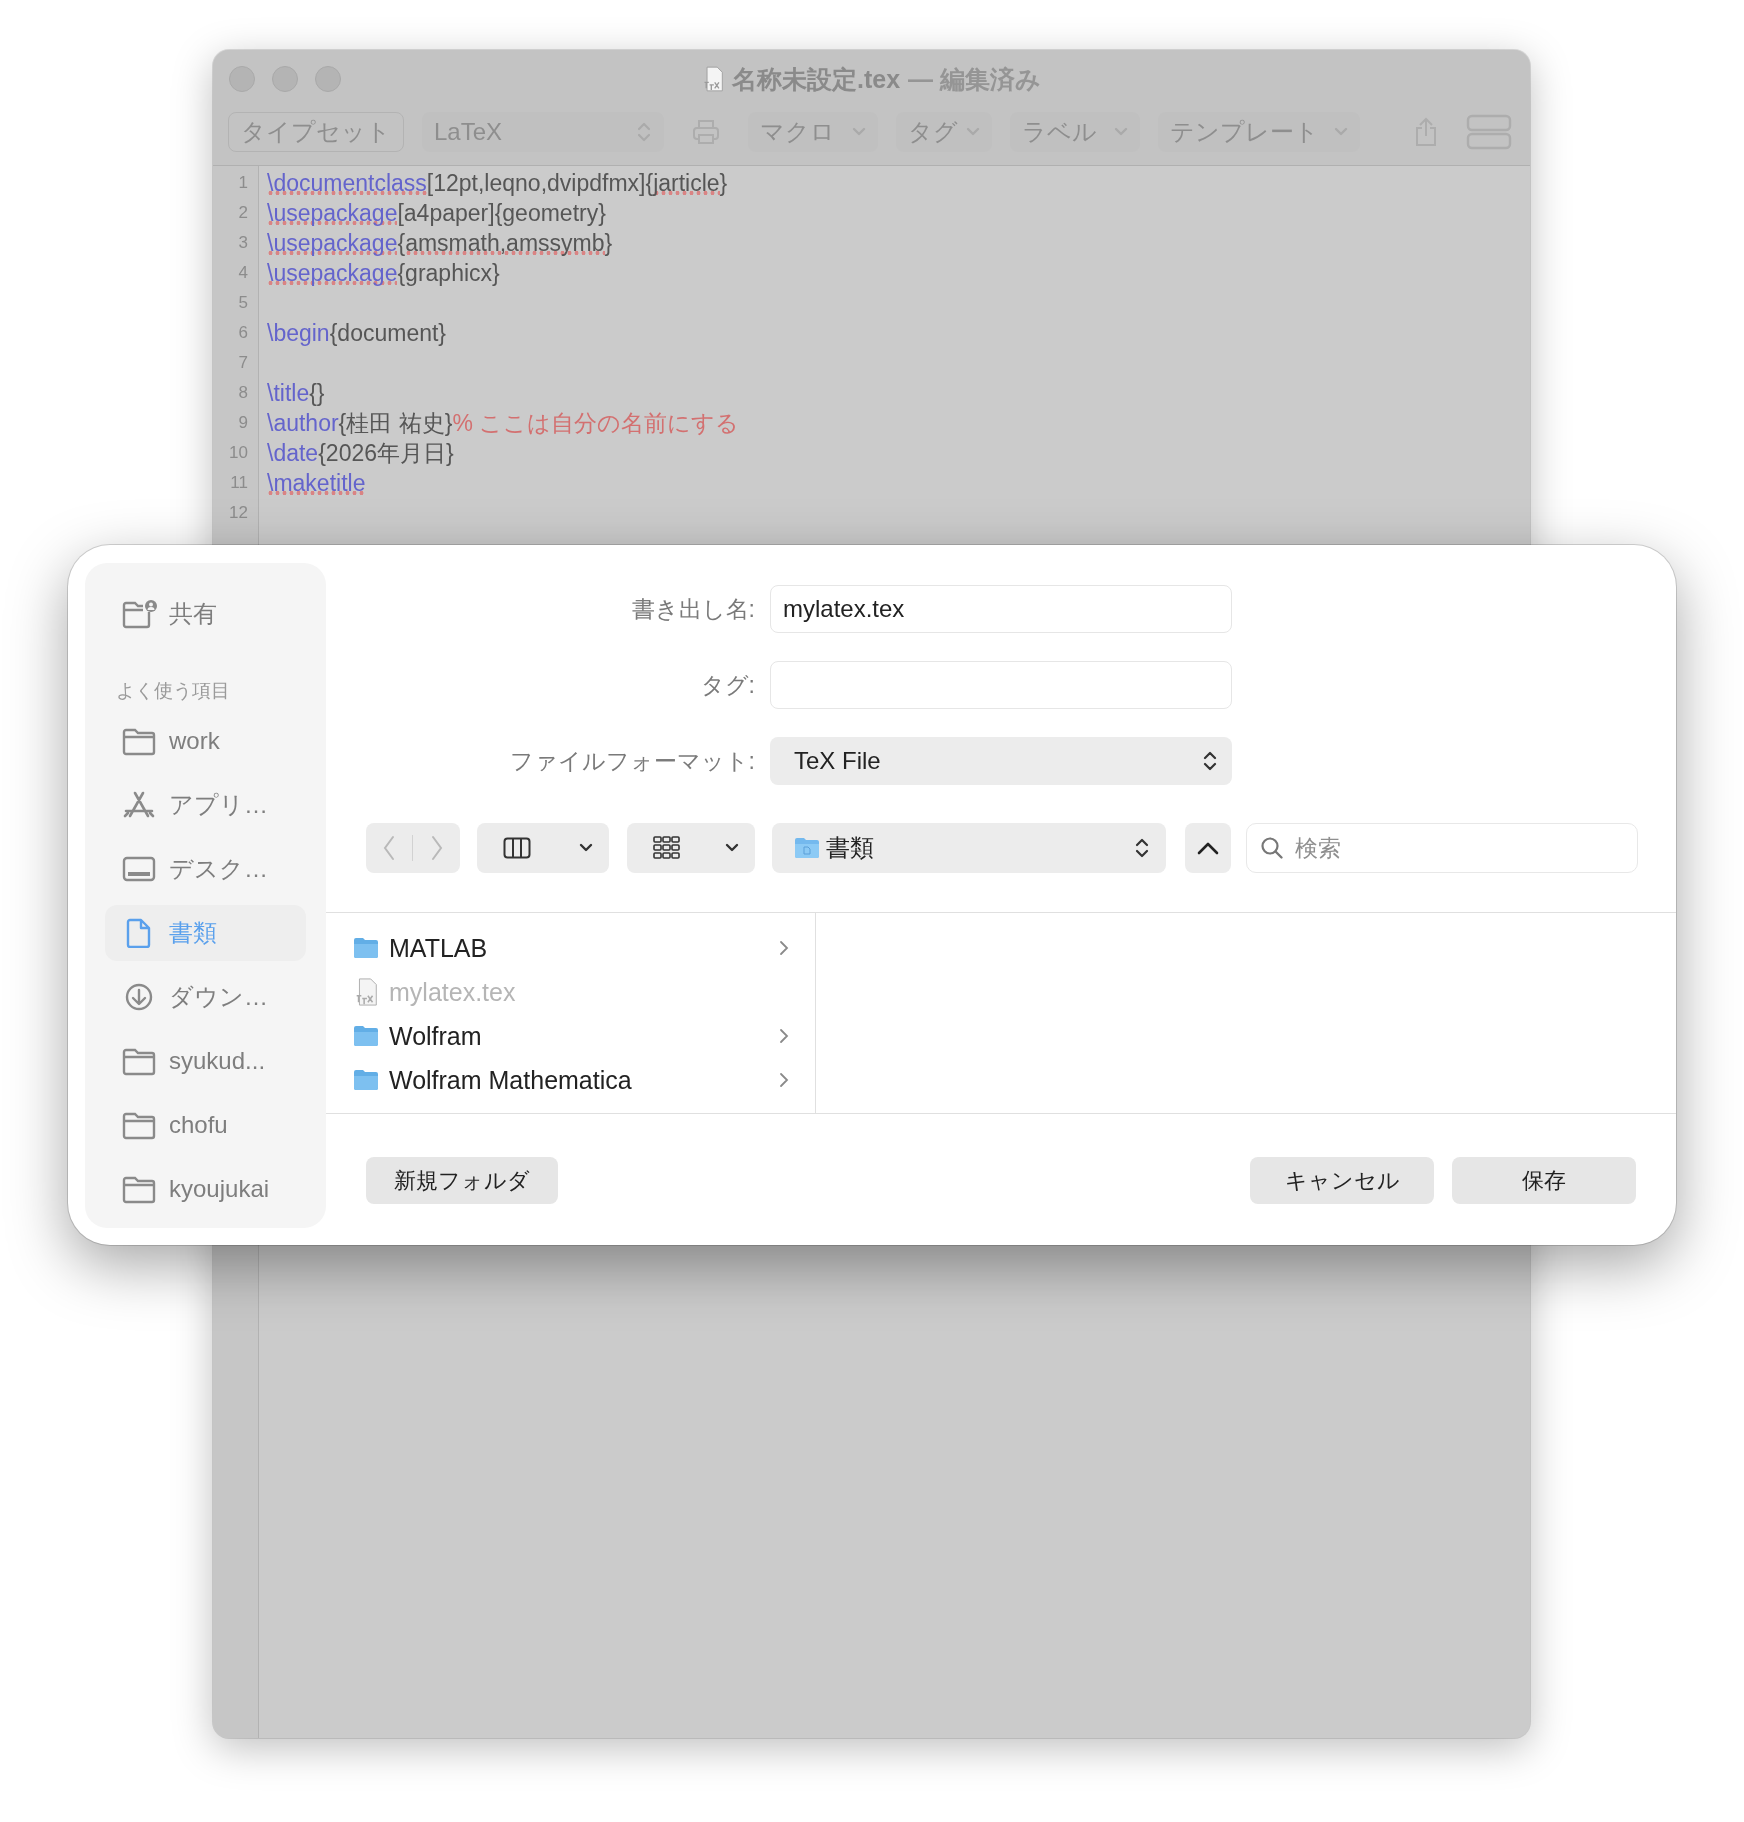 The height and width of the screenshot is (1822, 1744). What do you see at coordinates (1001, 761) in the screenshot?
I see `format-popup: TeX File` at bounding box center [1001, 761].